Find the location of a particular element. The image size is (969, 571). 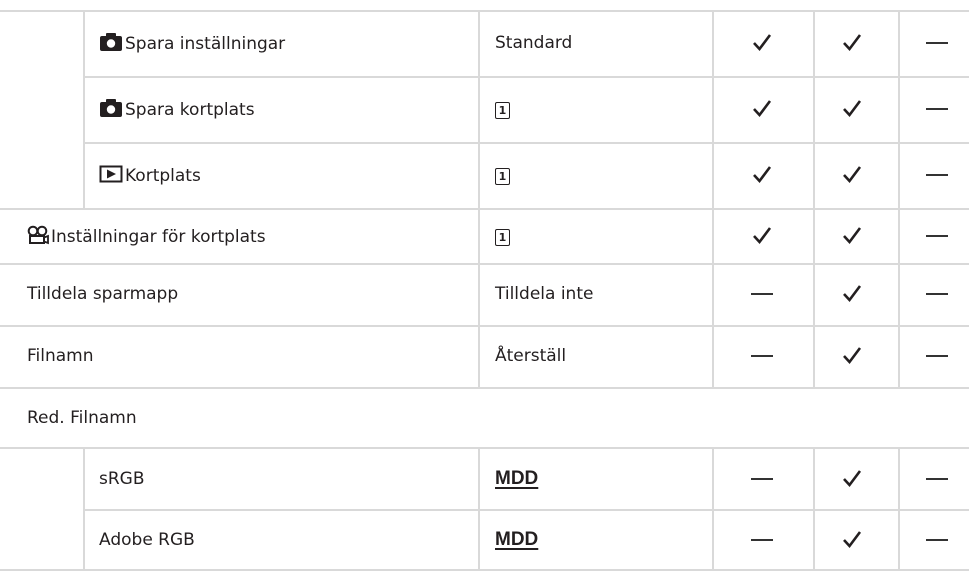

section-label: Red. Filnamn is located at coordinates (82, 418).